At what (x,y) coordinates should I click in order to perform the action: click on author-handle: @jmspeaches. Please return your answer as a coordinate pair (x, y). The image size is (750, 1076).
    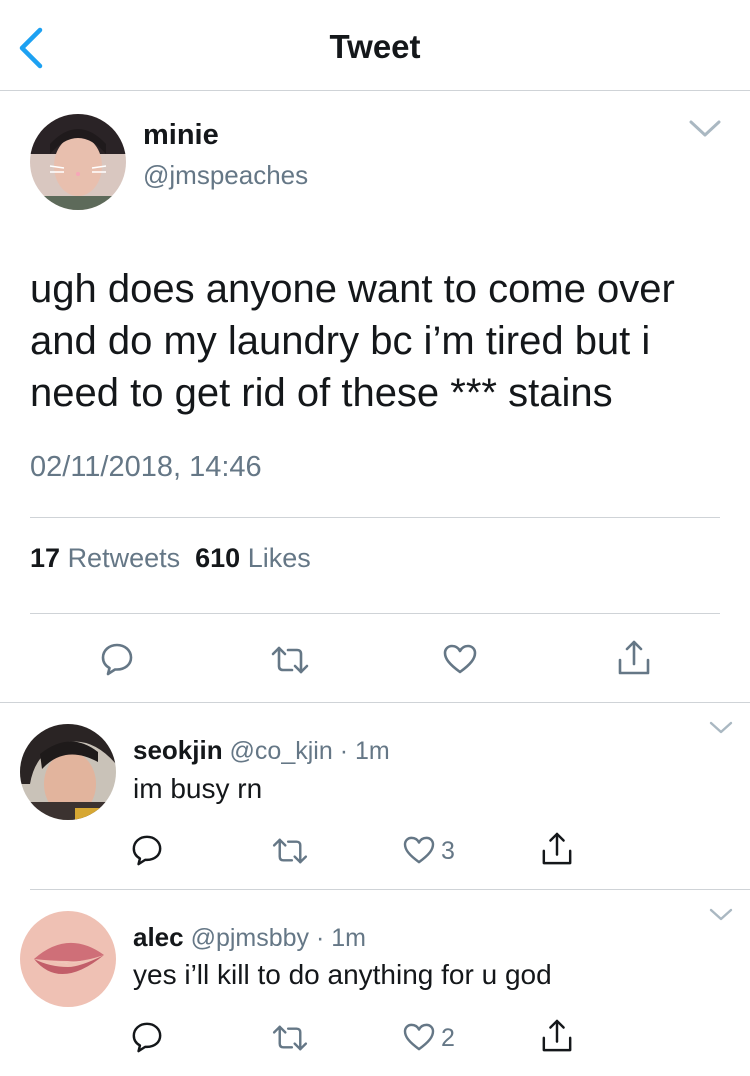
    Looking at the image, I should click on (225, 175).